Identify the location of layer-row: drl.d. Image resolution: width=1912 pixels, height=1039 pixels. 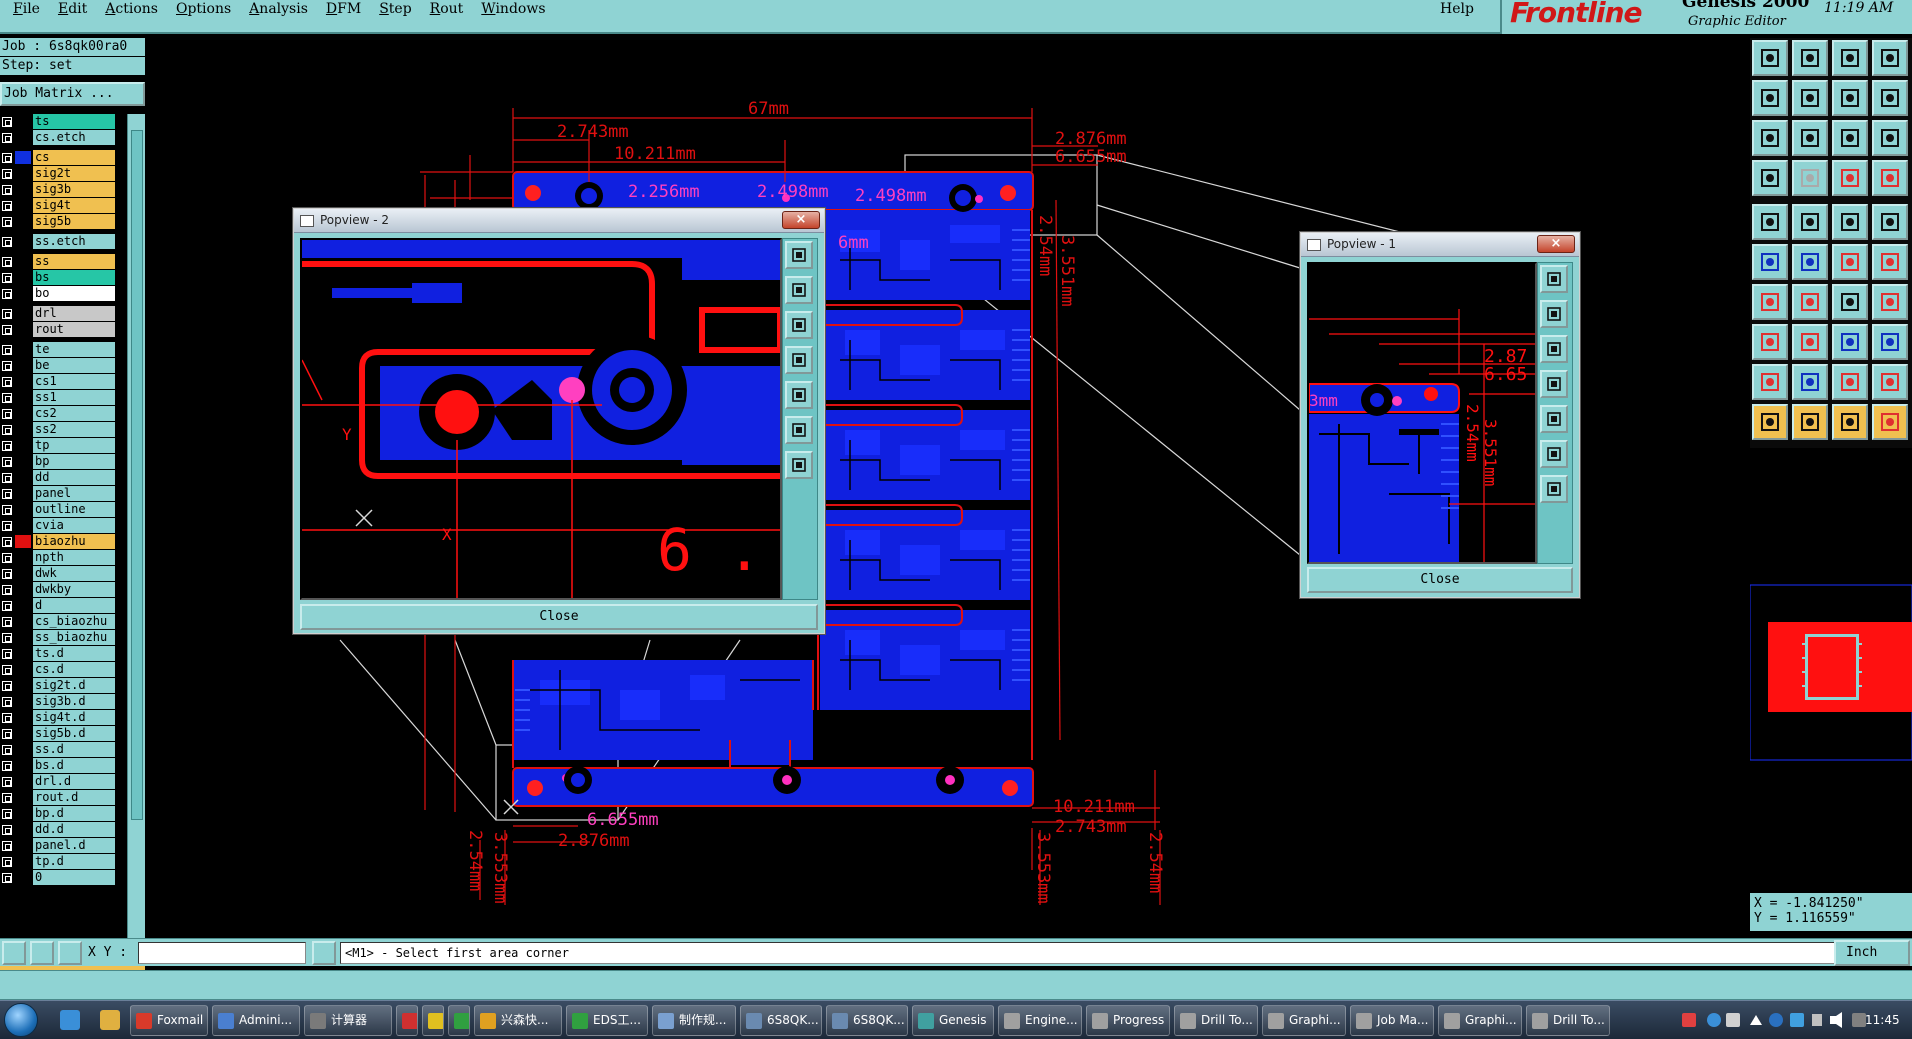
(59, 781).